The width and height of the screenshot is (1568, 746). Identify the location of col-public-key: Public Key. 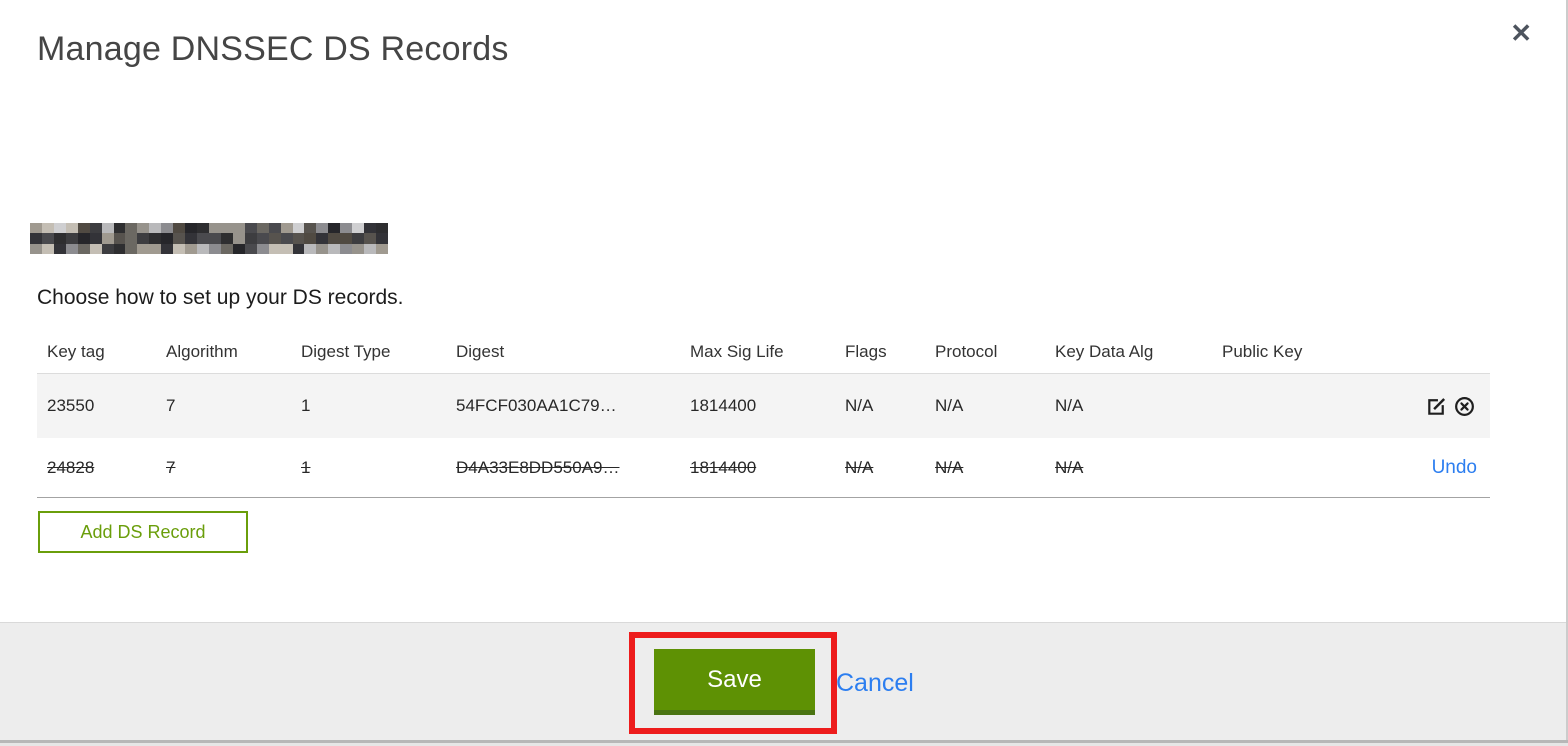
(1262, 351).